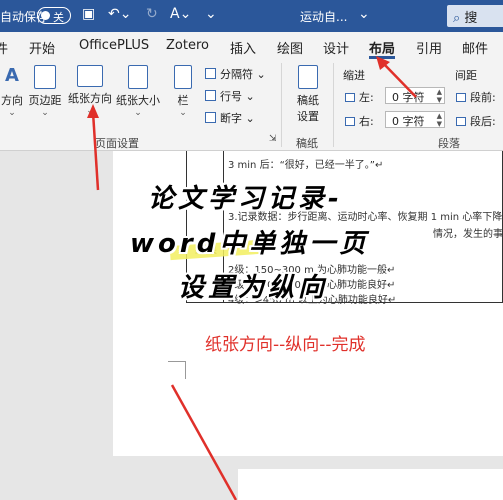  I want to click on breaks-label: 分隔符, so click(236, 74).